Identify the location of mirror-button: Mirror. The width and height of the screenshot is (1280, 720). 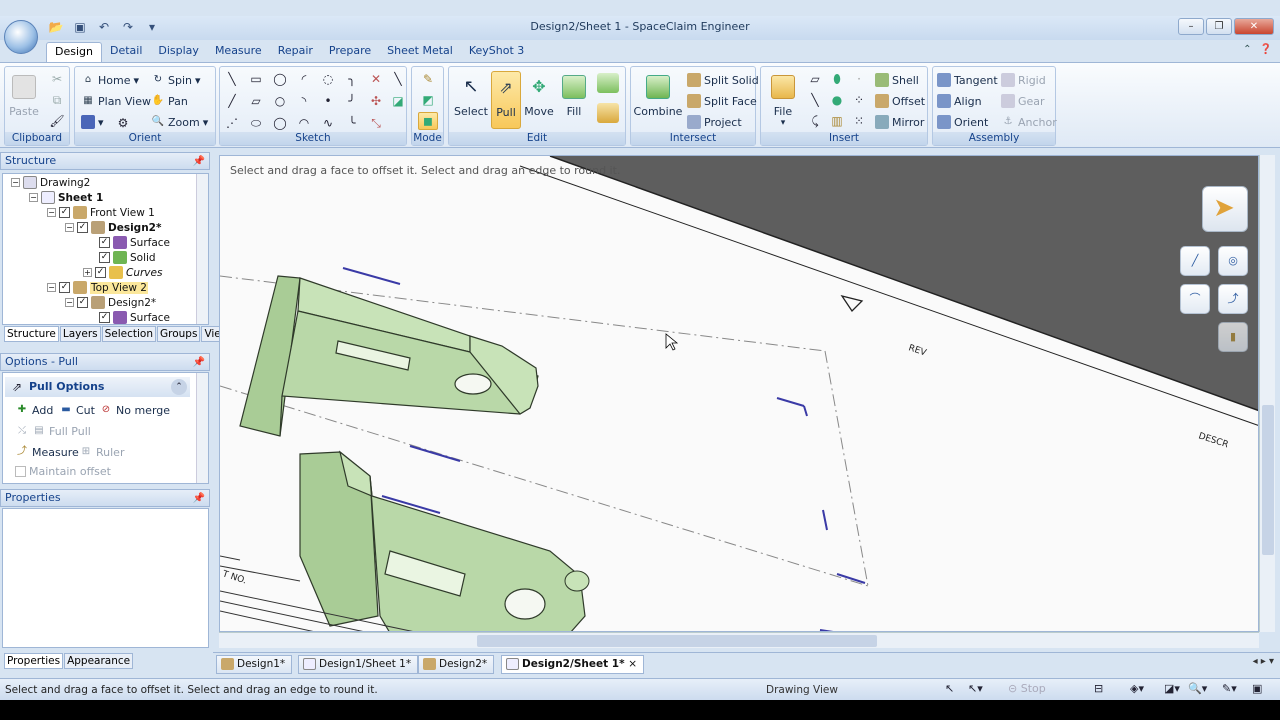
(899, 122).